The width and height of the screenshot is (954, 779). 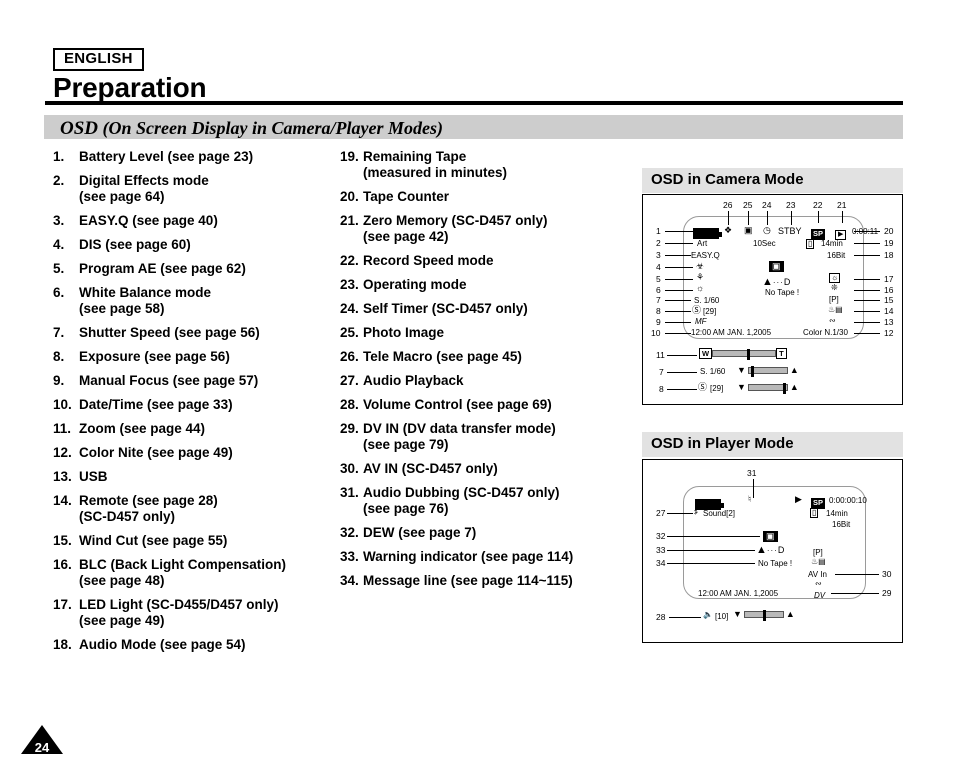 I want to click on list-item-number: 27., so click(x=349, y=380).